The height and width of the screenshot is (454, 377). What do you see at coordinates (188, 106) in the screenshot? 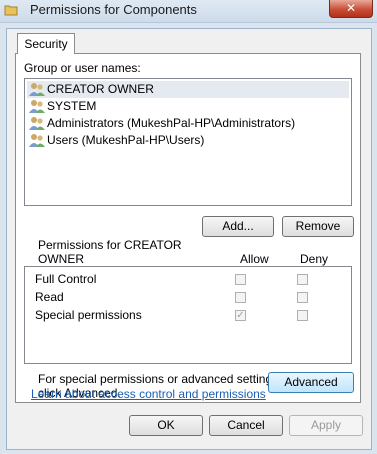
I see `list-item-system: SYSTEM` at bounding box center [188, 106].